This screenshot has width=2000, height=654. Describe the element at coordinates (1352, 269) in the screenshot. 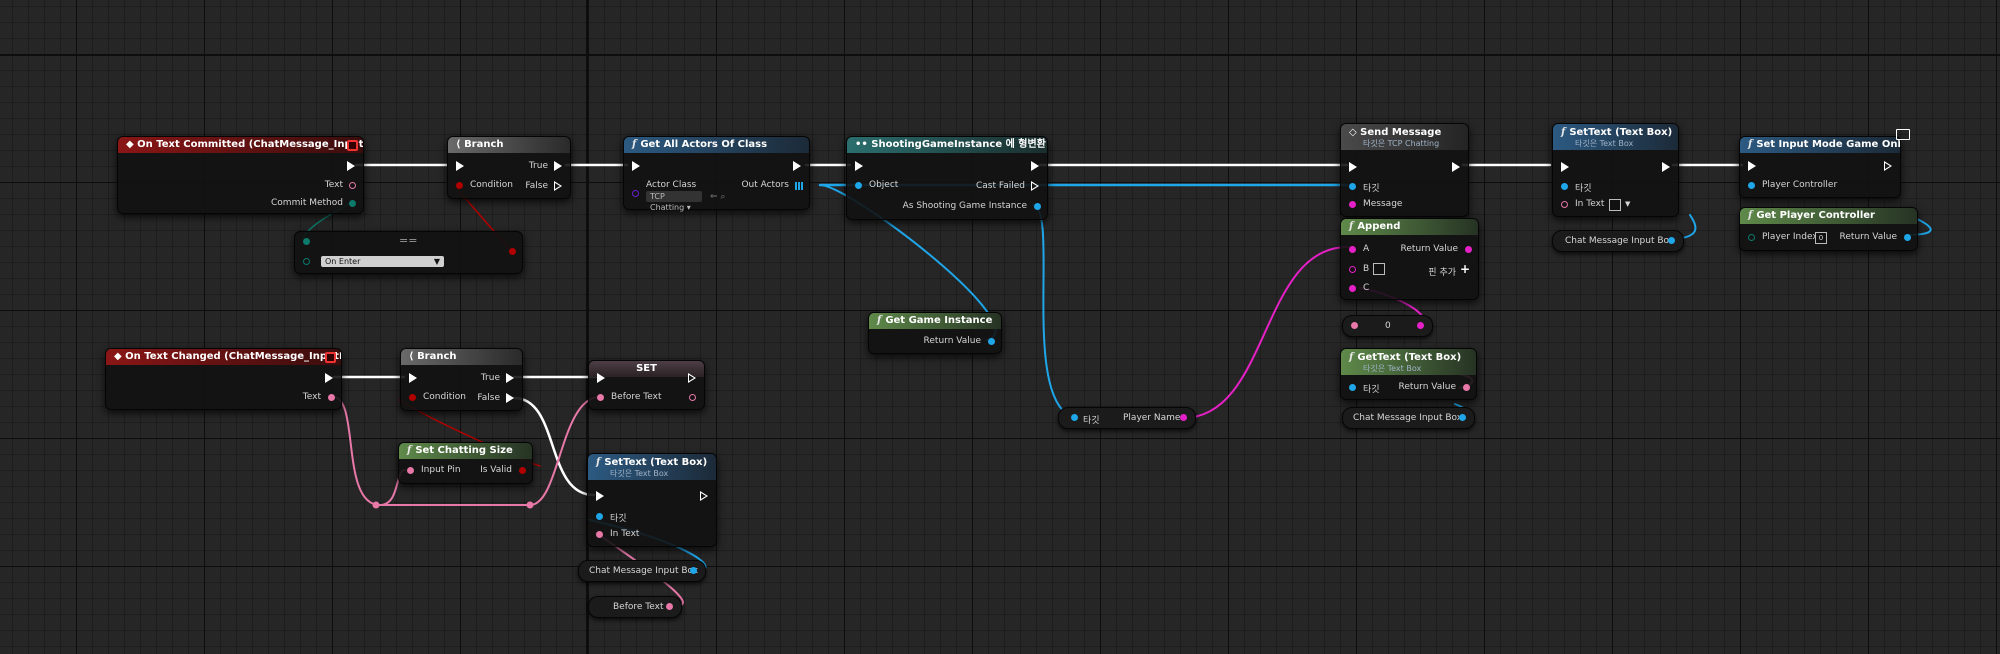

I see `b-input-pin` at that location.